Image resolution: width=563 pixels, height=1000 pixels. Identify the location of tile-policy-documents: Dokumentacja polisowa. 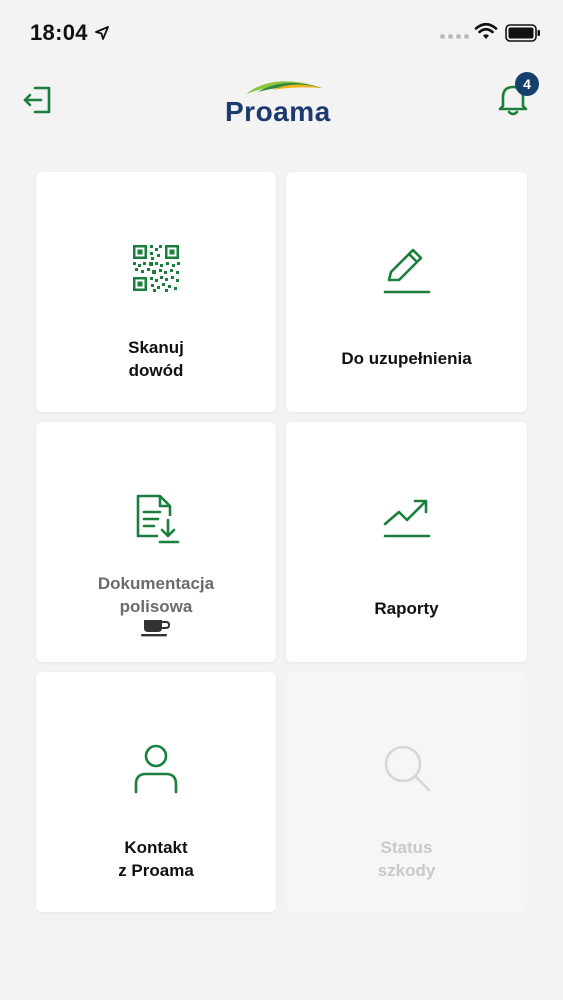
(156, 542).